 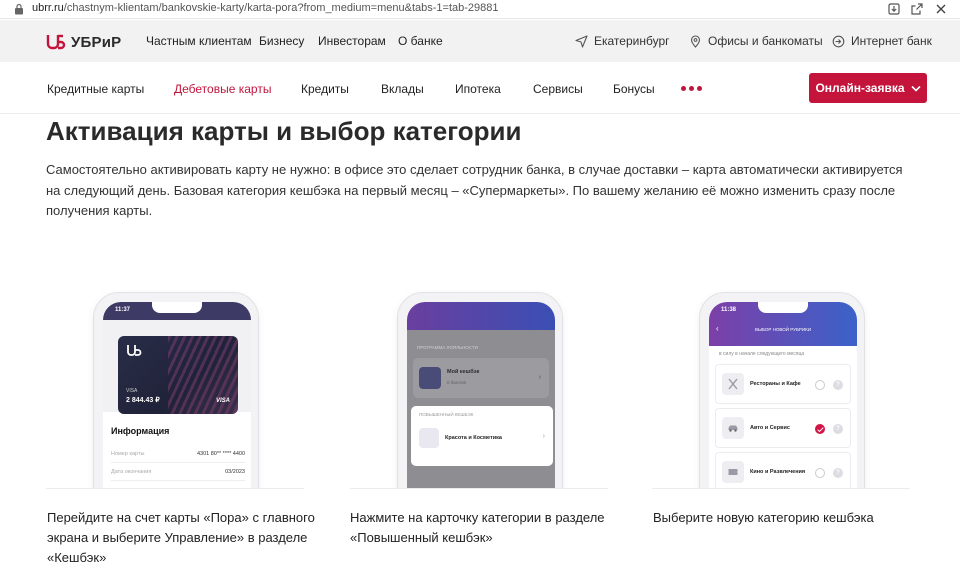 What do you see at coordinates (695, 41) in the screenshot?
I see `map-pin-icon` at bounding box center [695, 41].